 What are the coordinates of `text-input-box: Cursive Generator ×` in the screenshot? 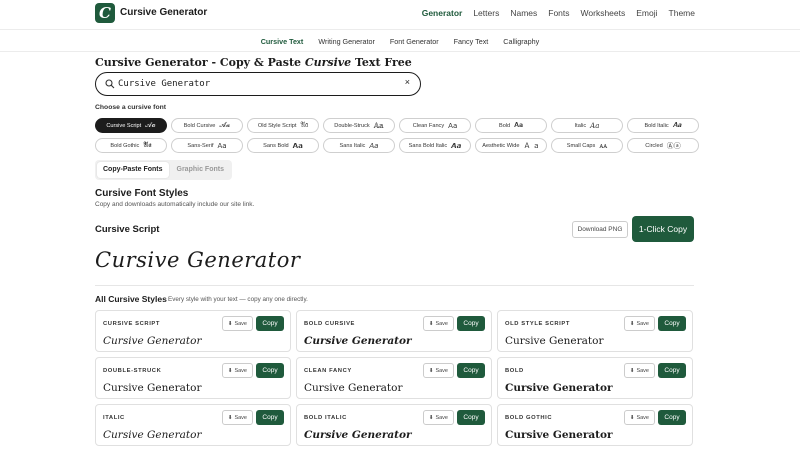 It's located at (258, 84).